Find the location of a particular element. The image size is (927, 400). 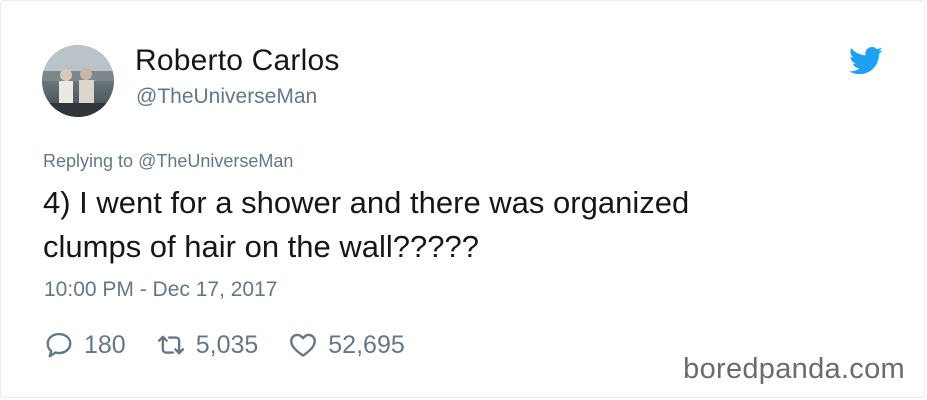

retweet-count: 5,035 is located at coordinates (227, 344).